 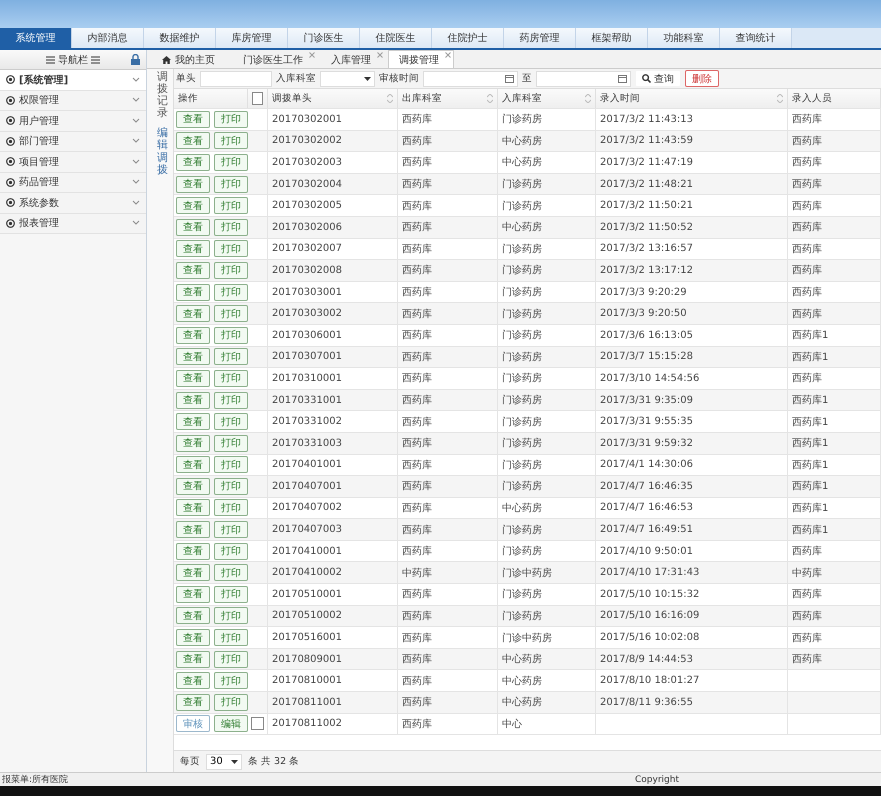 I want to click on lock-icon, so click(x=135, y=59).